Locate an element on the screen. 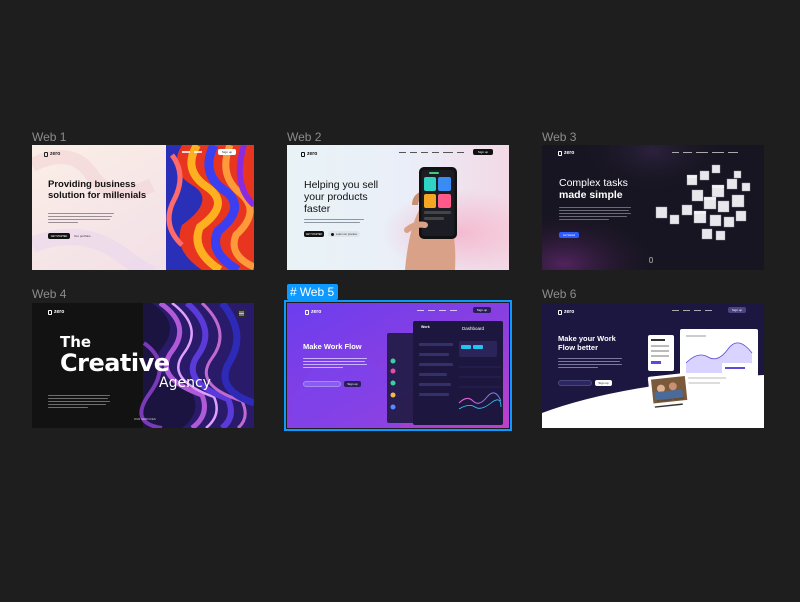 This screenshot has height=602, width=800. frame-label-web-6: Web 6 is located at coordinates (559, 294).